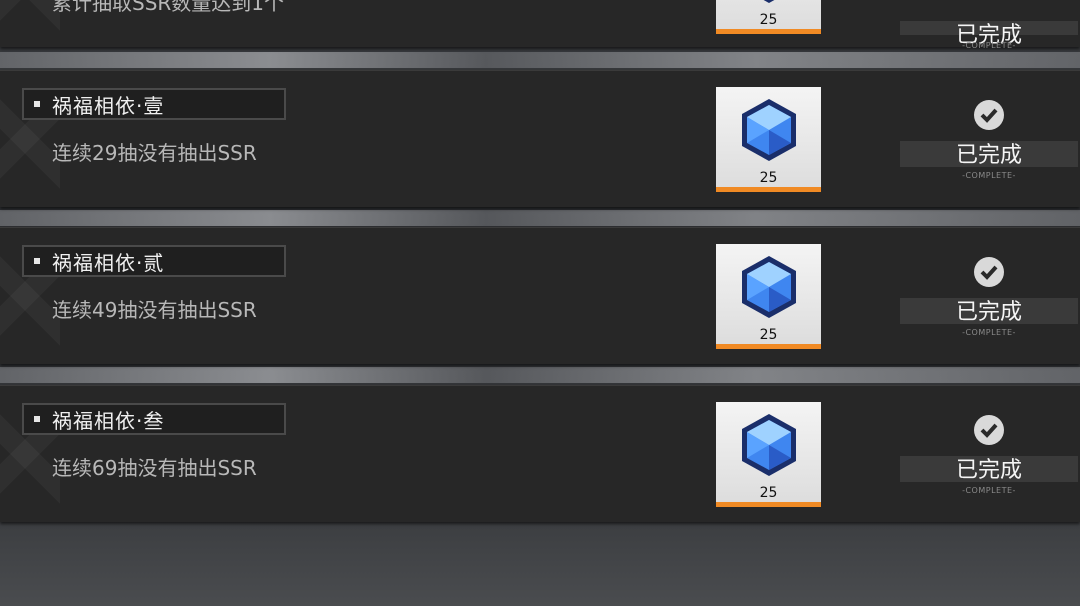 Image resolution: width=1080 pixels, height=606 pixels. Describe the element at coordinates (108, 420) in the screenshot. I see `achievement-title: 祸福相依·叁` at that location.